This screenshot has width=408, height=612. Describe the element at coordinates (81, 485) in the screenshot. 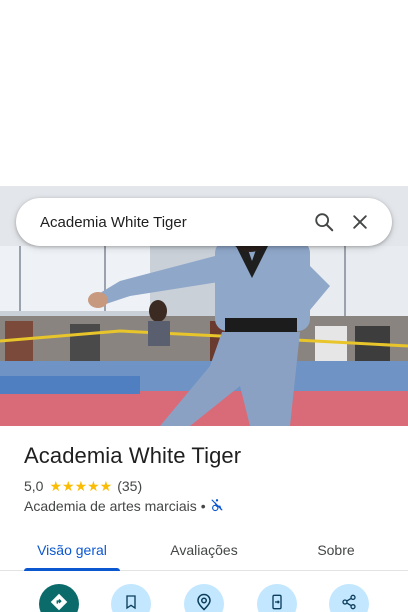

I see `rating-stars: ★★★★★` at that location.